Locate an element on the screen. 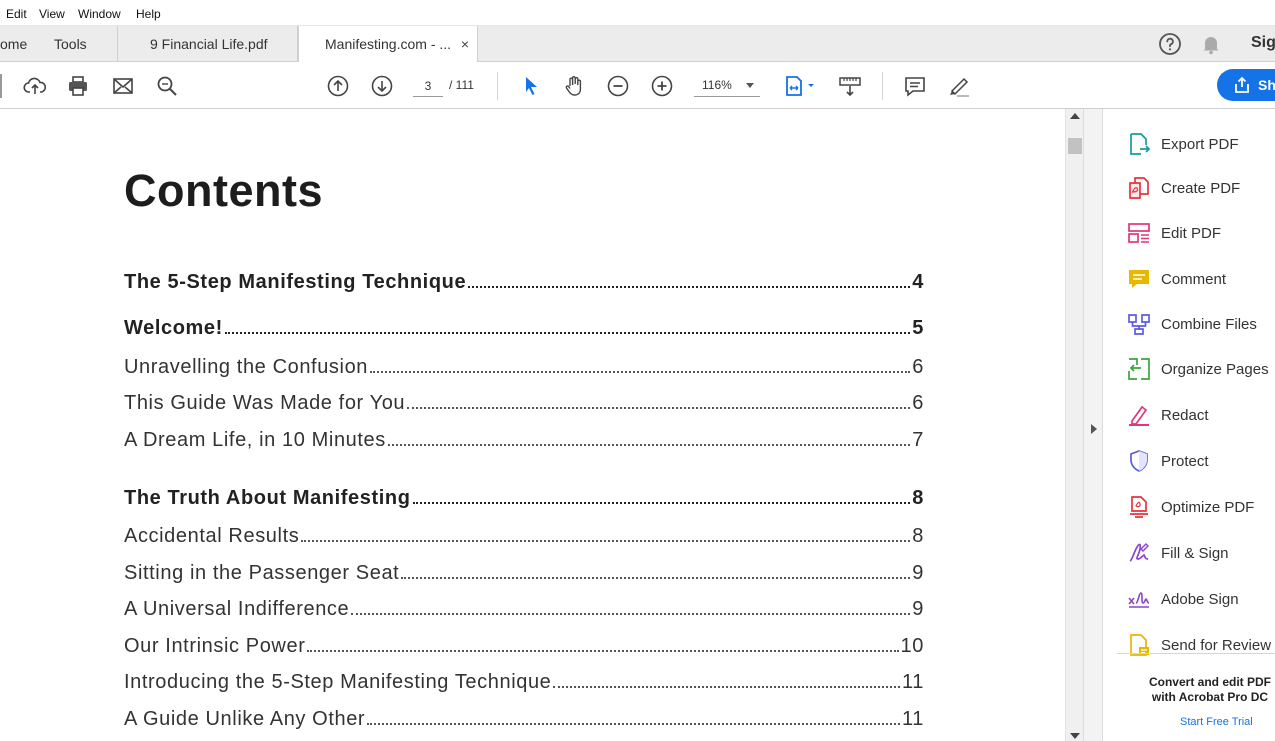 This screenshot has width=1275, height=741. toc-entry: A Guide Unlike Any Other 11 is located at coordinates (524, 719).